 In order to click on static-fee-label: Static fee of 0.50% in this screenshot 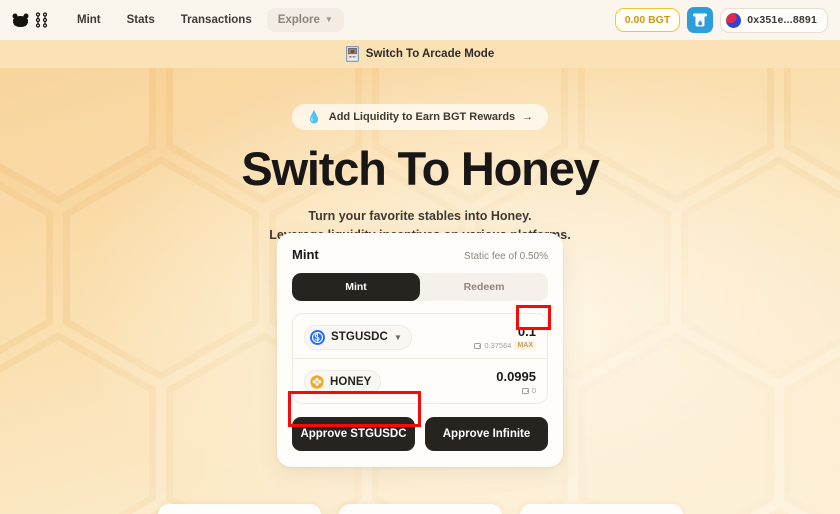, I will do `click(506, 256)`.